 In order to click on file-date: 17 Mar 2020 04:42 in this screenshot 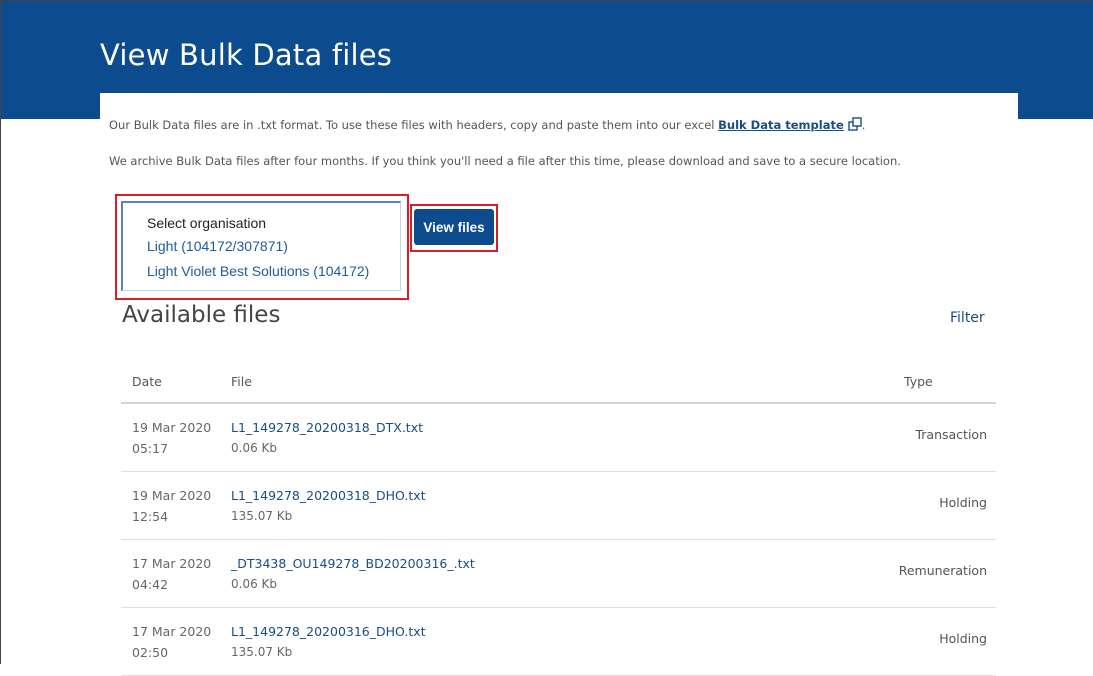, I will do `click(171, 574)`.